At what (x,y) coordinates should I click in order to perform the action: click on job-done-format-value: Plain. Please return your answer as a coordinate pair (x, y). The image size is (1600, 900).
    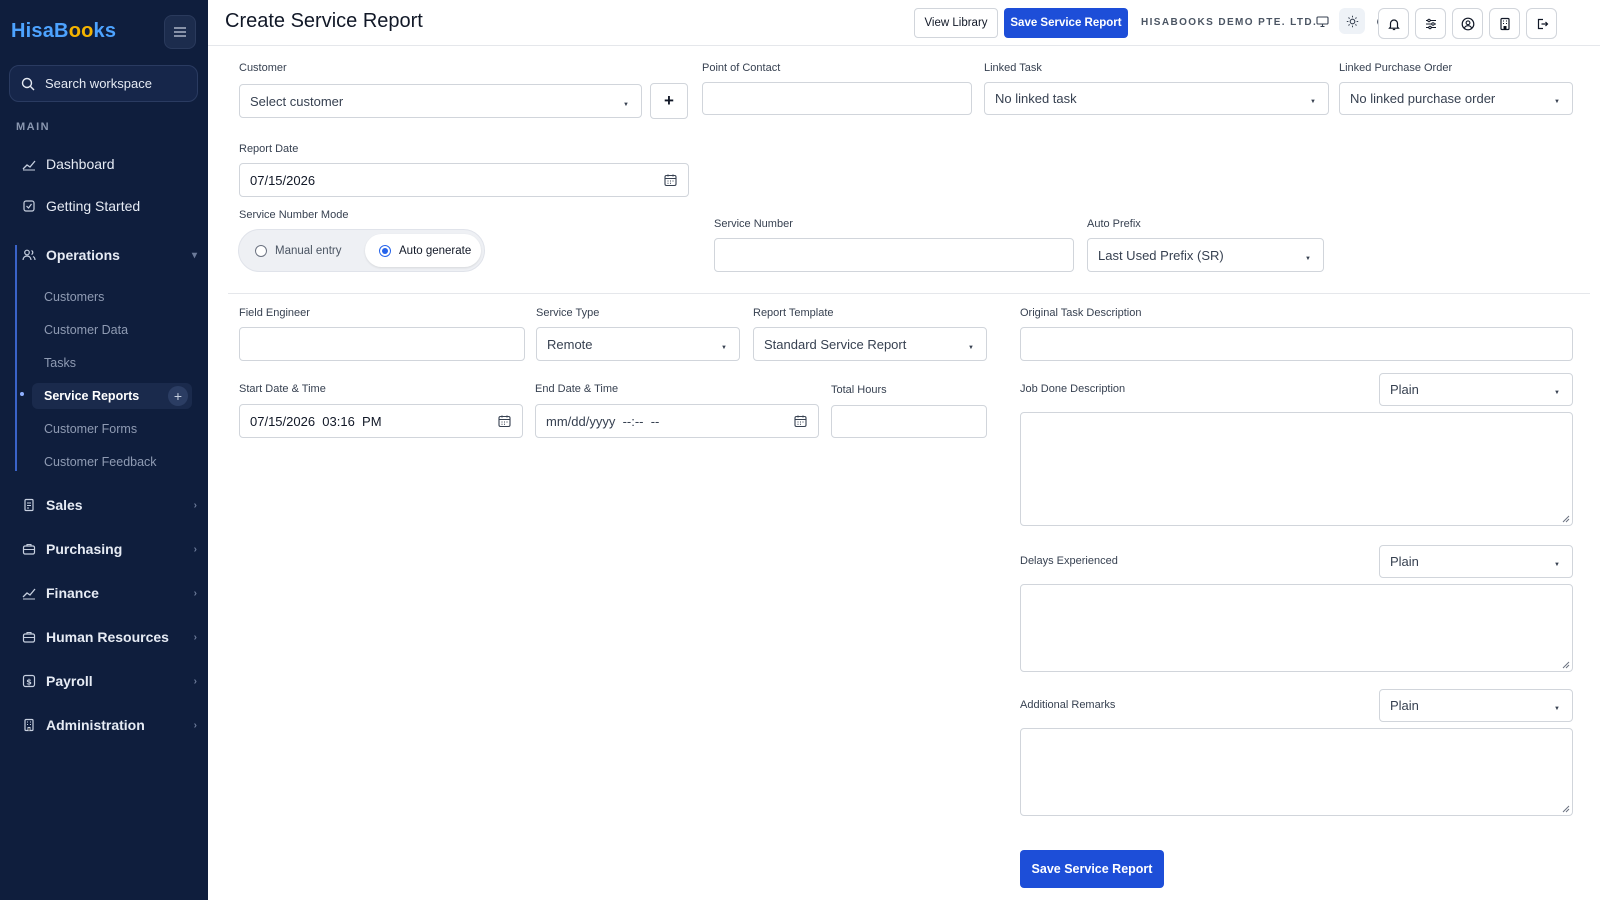
    Looking at the image, I should click on (1404, 389).